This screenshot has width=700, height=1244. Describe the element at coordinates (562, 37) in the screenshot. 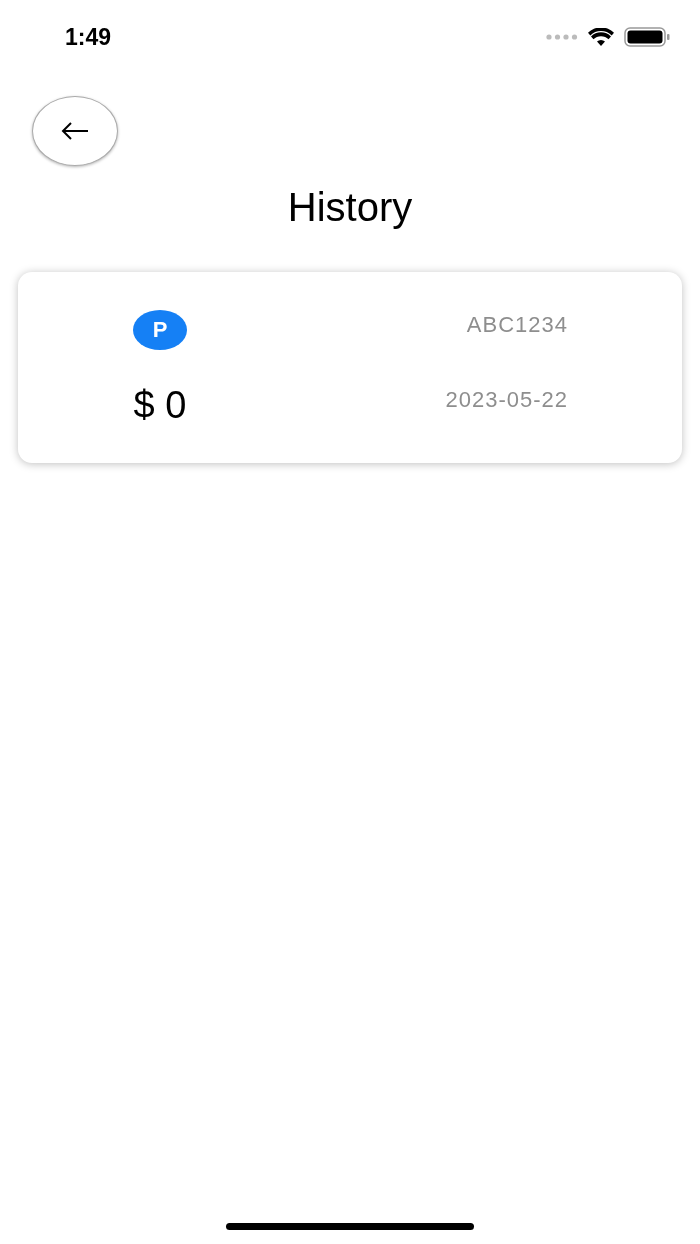

I see `signal-dots-icon` at that location.